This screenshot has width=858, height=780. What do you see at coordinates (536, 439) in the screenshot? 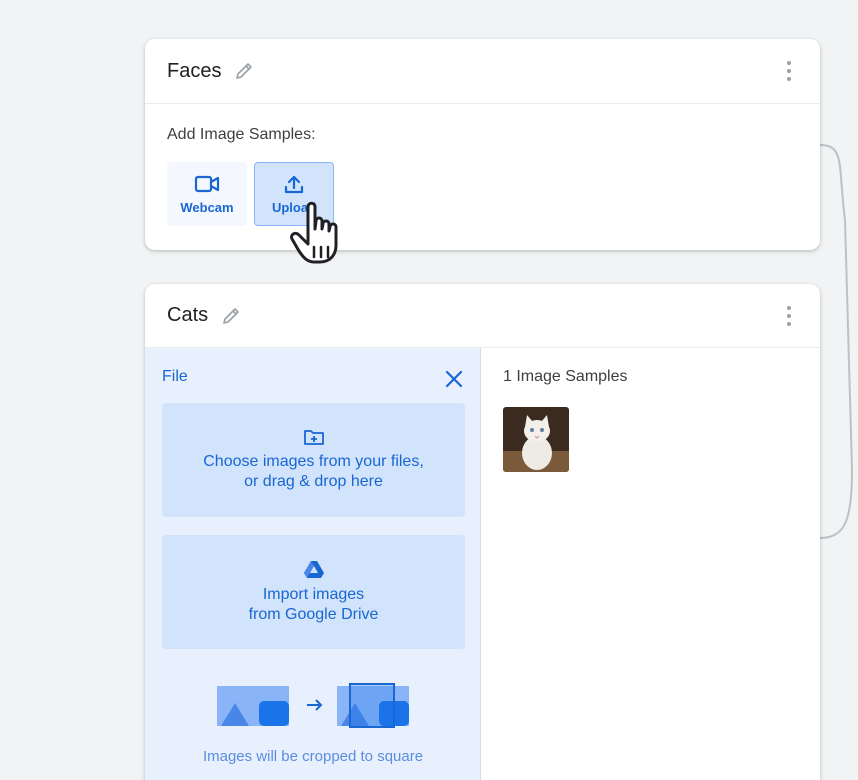
I see `sample-image-thumbnail` at bounding box center [536, 439].